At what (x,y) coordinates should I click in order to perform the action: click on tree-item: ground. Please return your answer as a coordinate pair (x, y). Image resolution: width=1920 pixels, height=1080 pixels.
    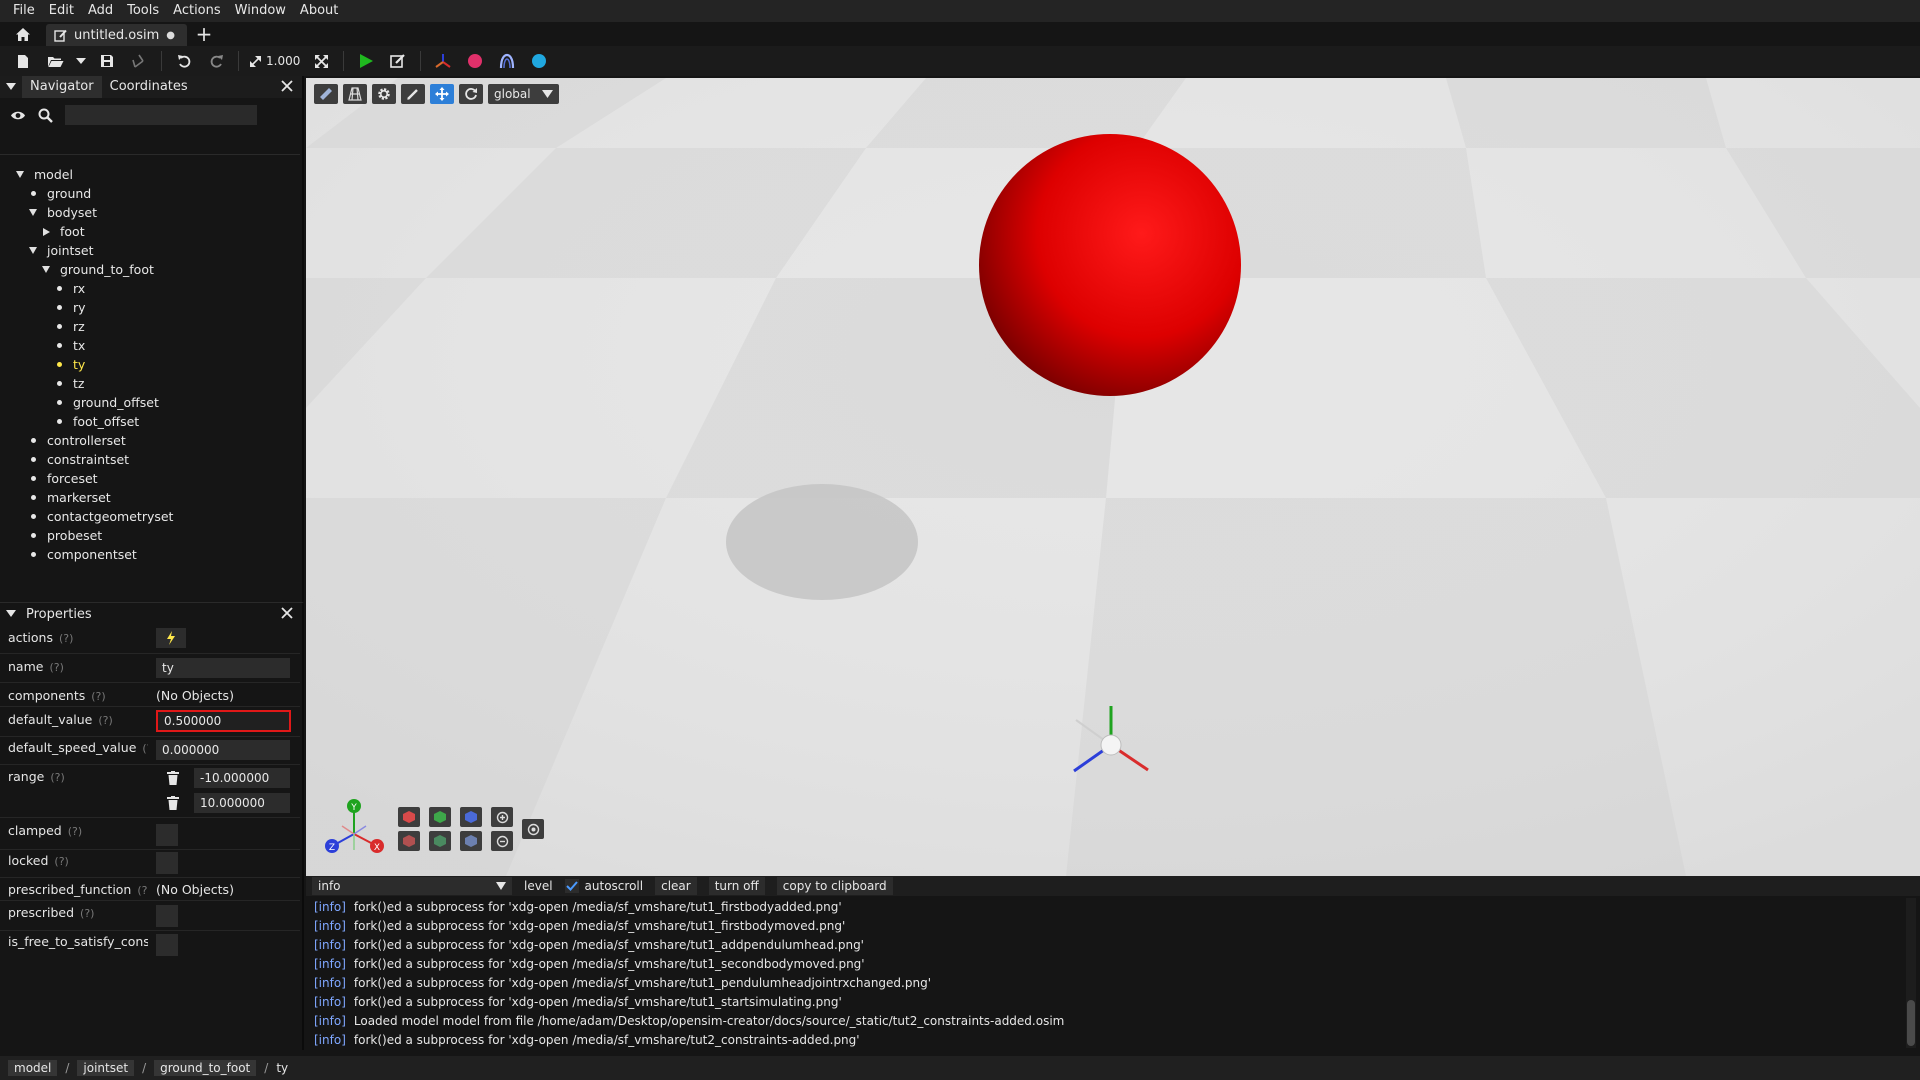
    Looking at the image, I should click on (150, 193).